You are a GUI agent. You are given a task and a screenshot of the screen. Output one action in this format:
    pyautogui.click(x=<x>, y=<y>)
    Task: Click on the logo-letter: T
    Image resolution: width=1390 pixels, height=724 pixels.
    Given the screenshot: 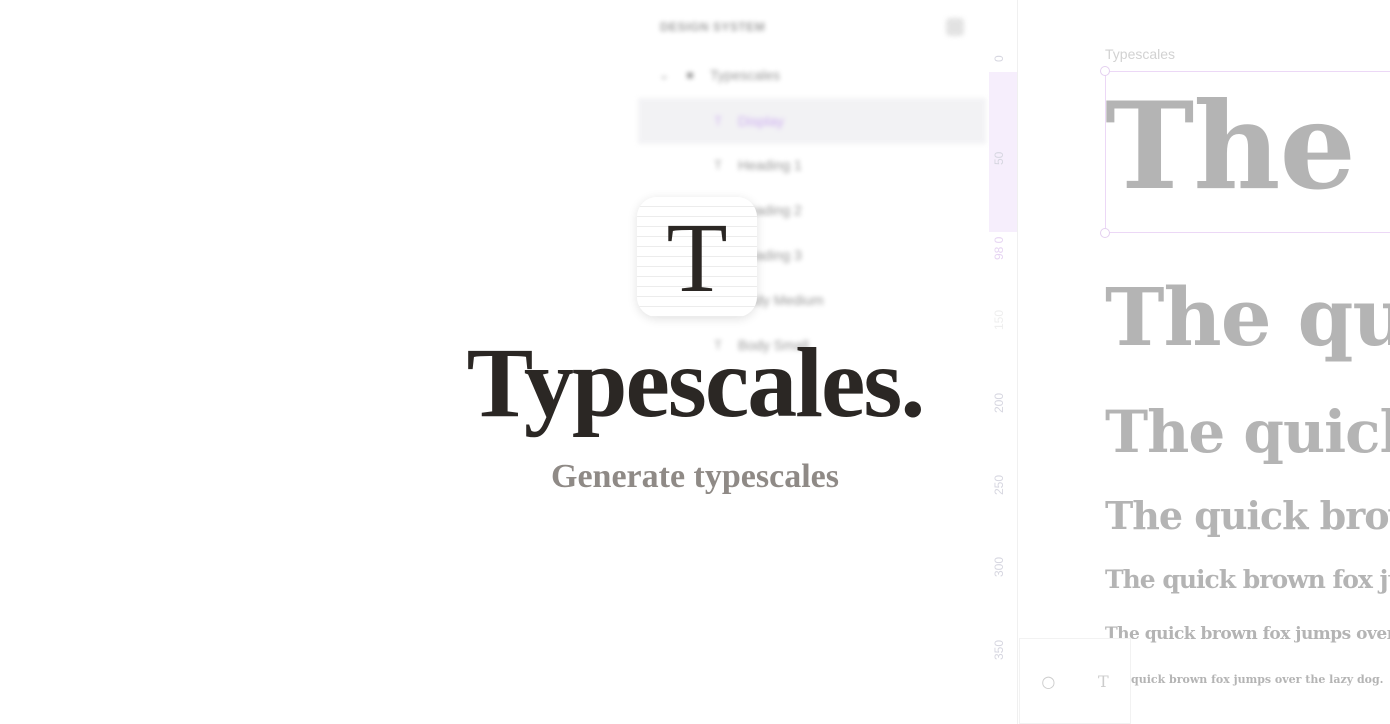 What is the action you would take?
    pyautogui.click(x=697, y=257)
    